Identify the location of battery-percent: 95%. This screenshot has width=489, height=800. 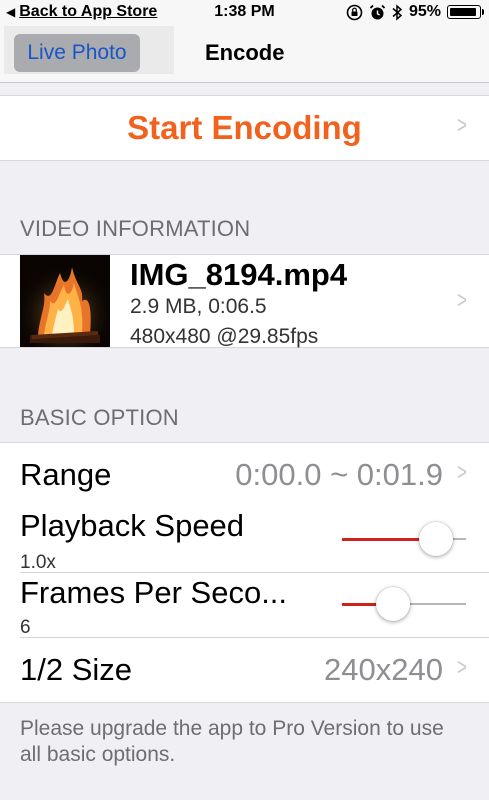
(424, 11).